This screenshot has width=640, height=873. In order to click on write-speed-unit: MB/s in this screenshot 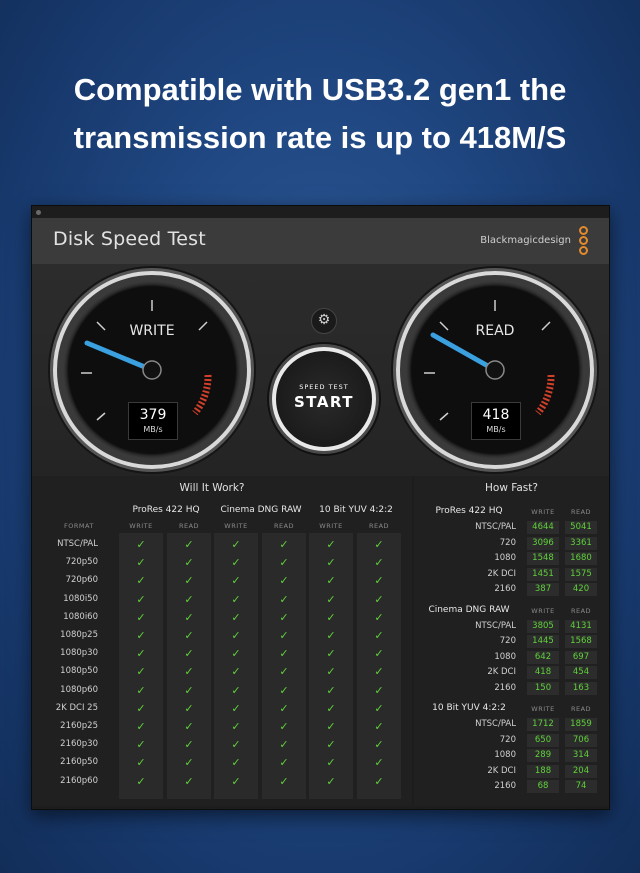, I will do `click(153, 429)`.